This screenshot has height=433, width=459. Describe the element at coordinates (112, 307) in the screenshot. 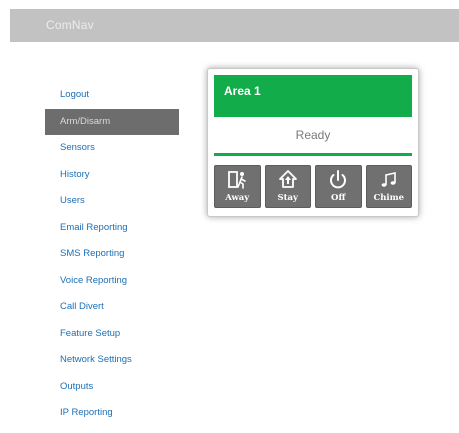

I see `sidebar-item-call-divert: Call Divert` at that location.